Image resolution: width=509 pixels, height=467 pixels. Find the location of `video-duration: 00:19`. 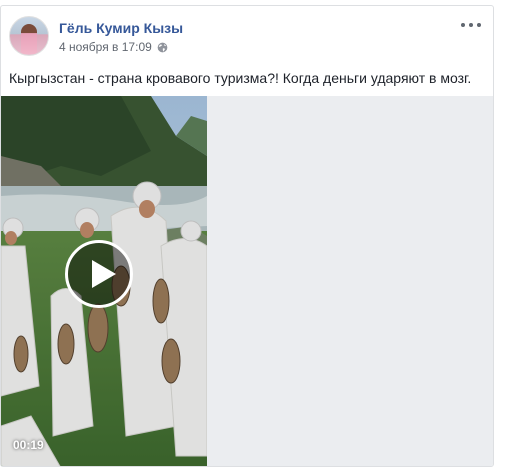

video-duration: 00:19 is located at coordinates (28, 445).